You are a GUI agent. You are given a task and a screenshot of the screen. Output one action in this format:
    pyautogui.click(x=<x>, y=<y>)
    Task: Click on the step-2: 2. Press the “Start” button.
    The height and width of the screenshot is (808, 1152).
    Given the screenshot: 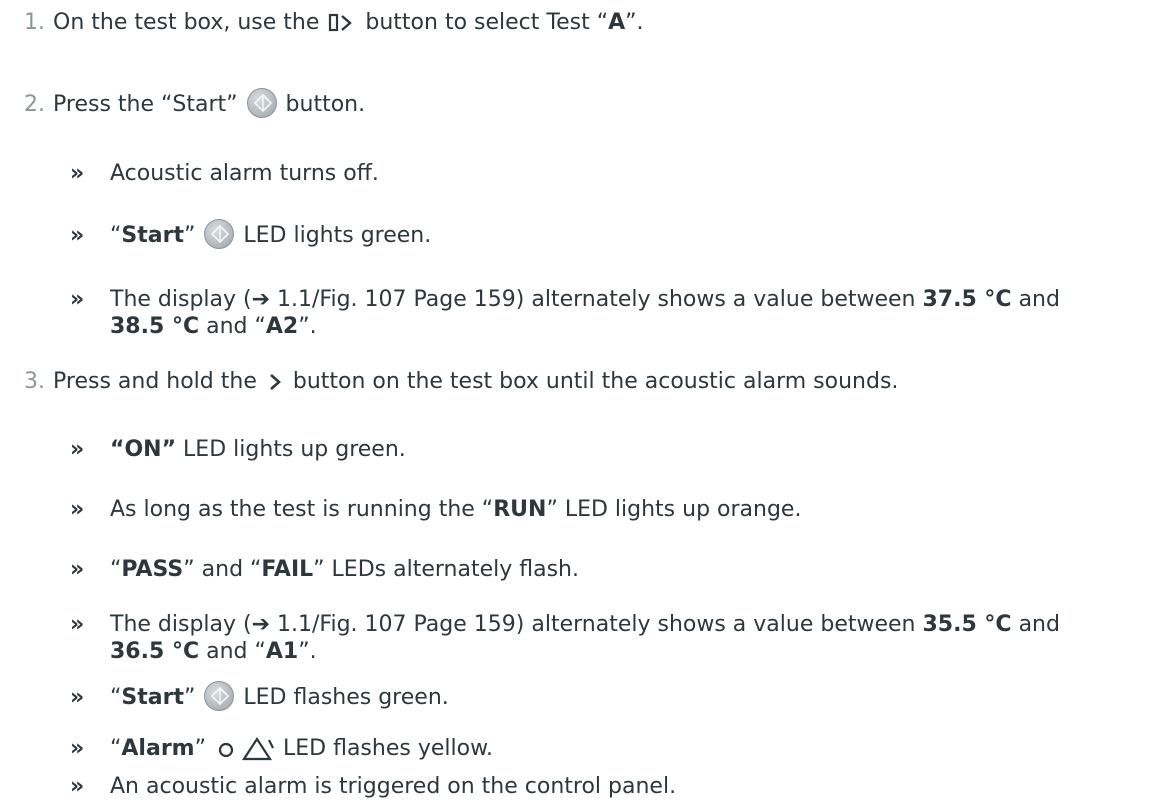 What is the action you would take?
    pyautogui.click(x=194, y=104)
    